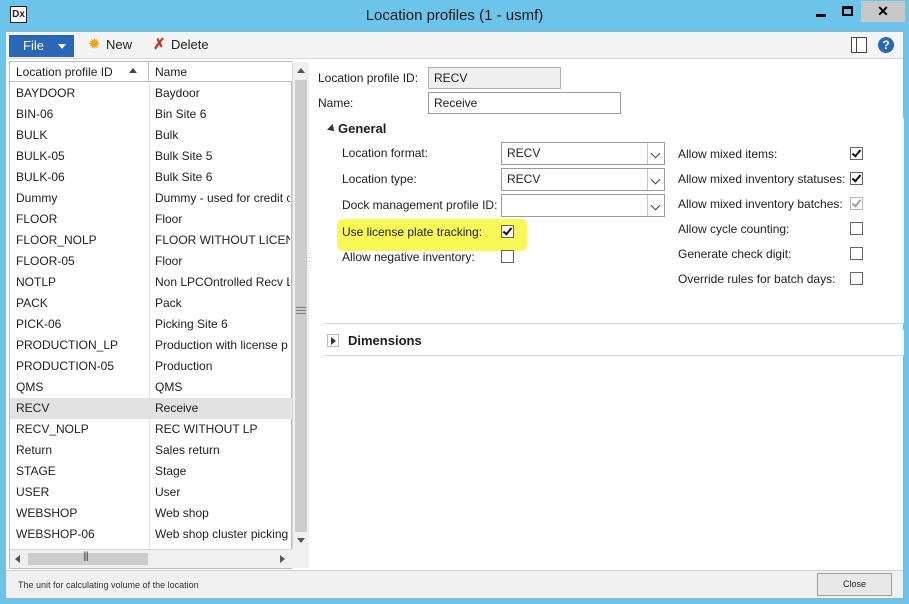 This screenshot has width=909, height=604. Describe the element at coordinates (524, 153) in the screenshot. I see `location-format-value: RECV` at that location.